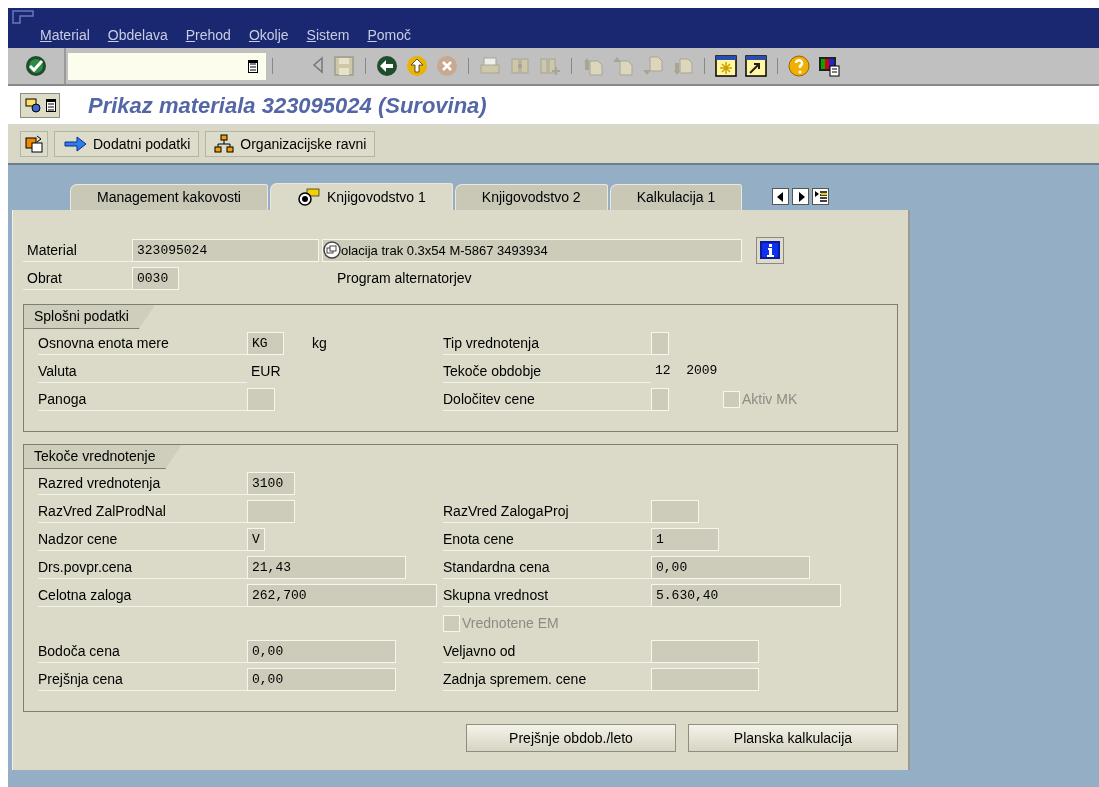  I want to click on toolbar-button: Dodatni podatki, so click(127, 144).